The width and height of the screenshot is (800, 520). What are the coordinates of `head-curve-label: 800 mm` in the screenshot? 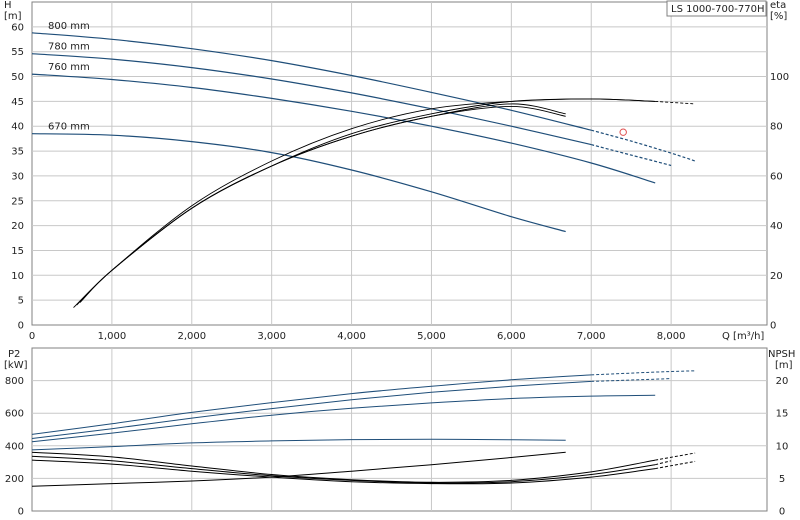 It's located at (69, 26).